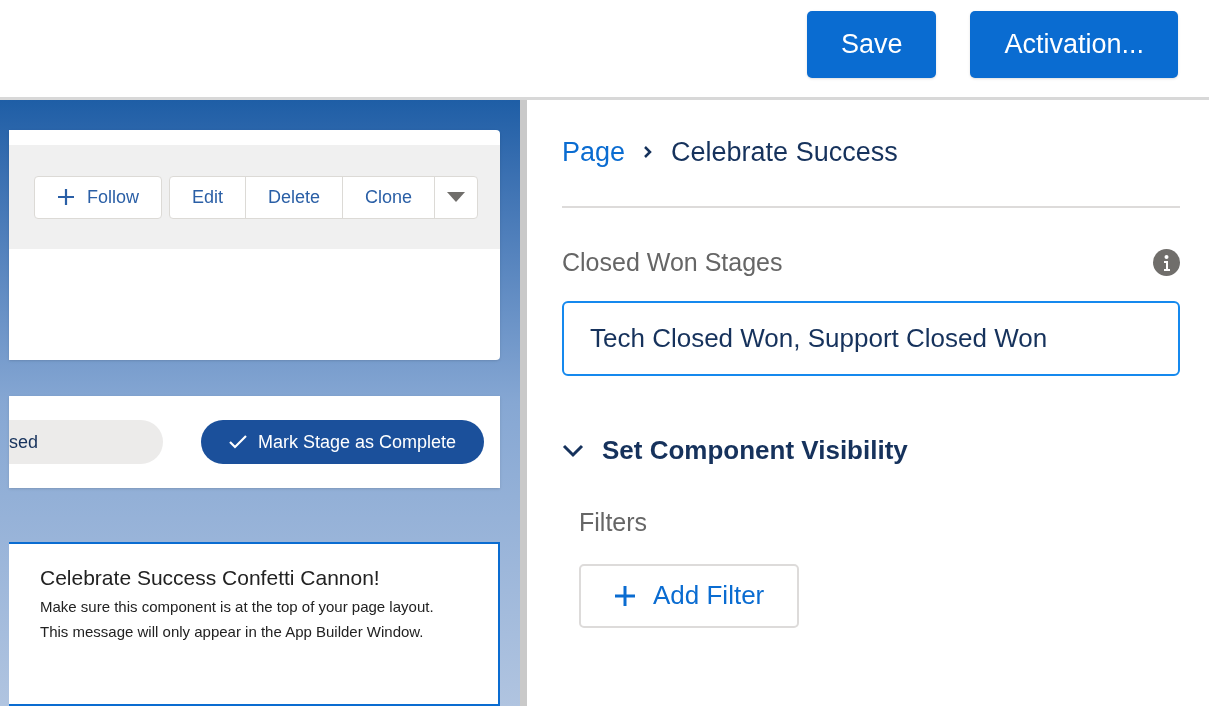  I want to click on action-button: Edit, so click(207, 197).